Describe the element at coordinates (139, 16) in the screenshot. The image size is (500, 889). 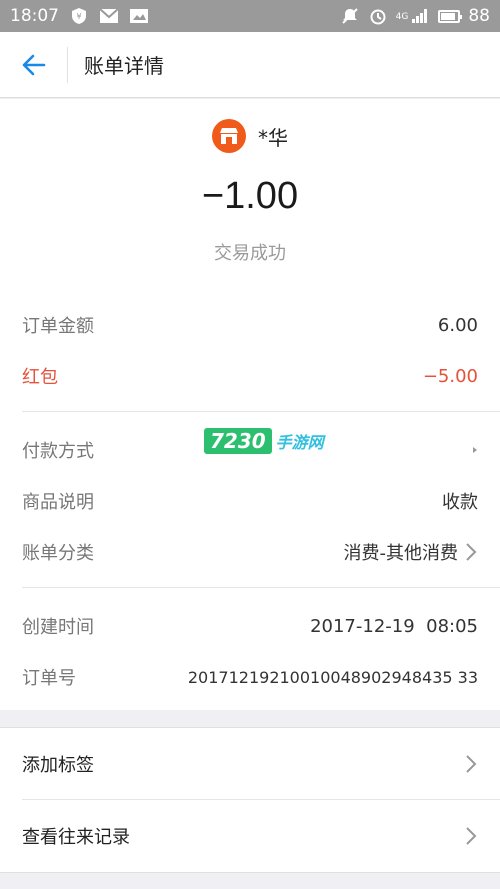
I see `image-message-icon` at that location.